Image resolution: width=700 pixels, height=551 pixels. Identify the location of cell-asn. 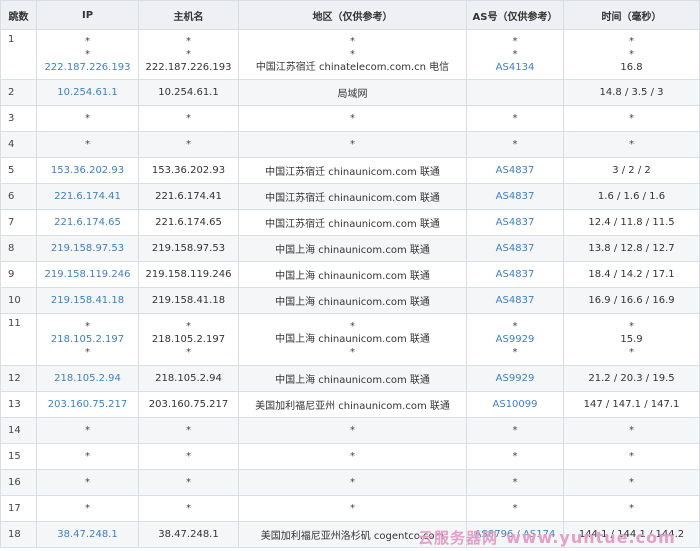
(515, 92).